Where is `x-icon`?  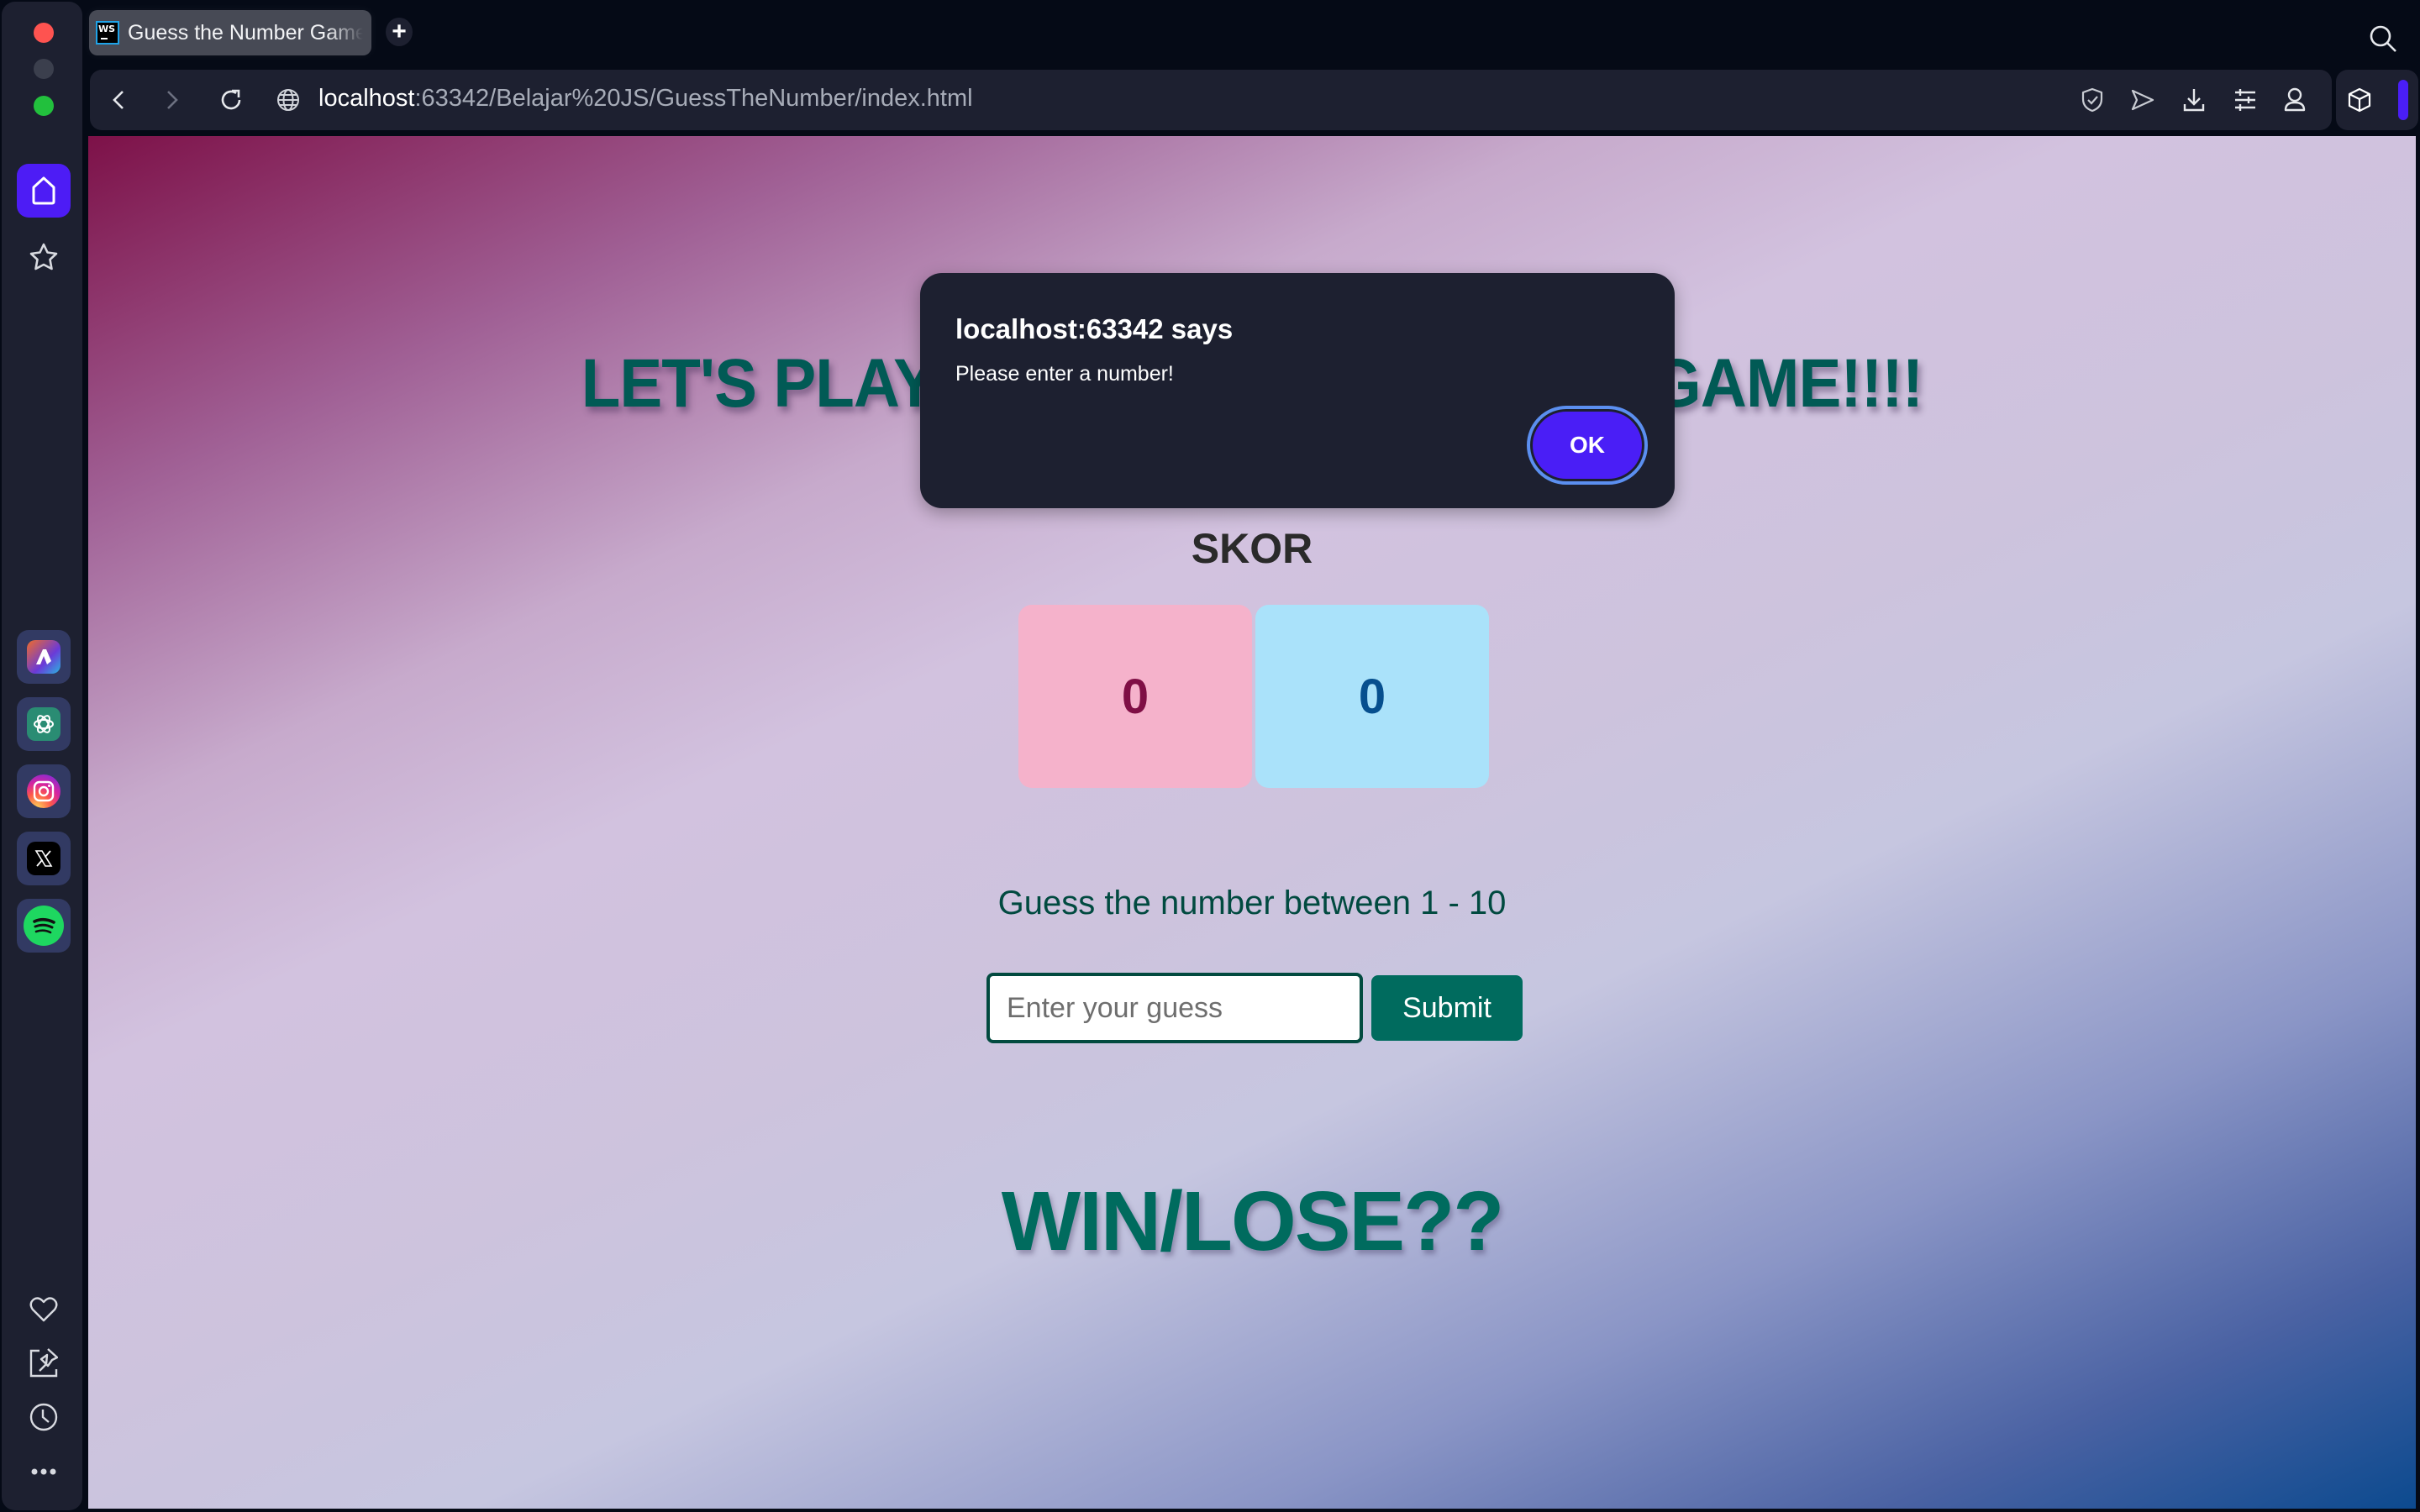 x-icon is located at coordinates (43, 858).